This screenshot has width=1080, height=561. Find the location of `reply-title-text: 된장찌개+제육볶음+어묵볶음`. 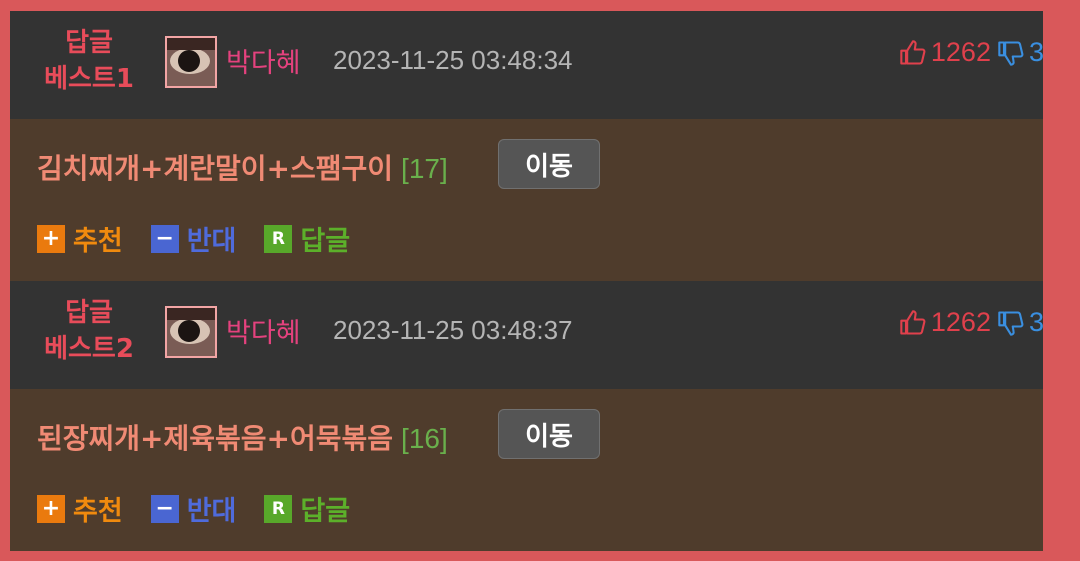

reply-title-text: 된장찌개+제육볶음+어묵볶음 is located at coordinates (215, 438).